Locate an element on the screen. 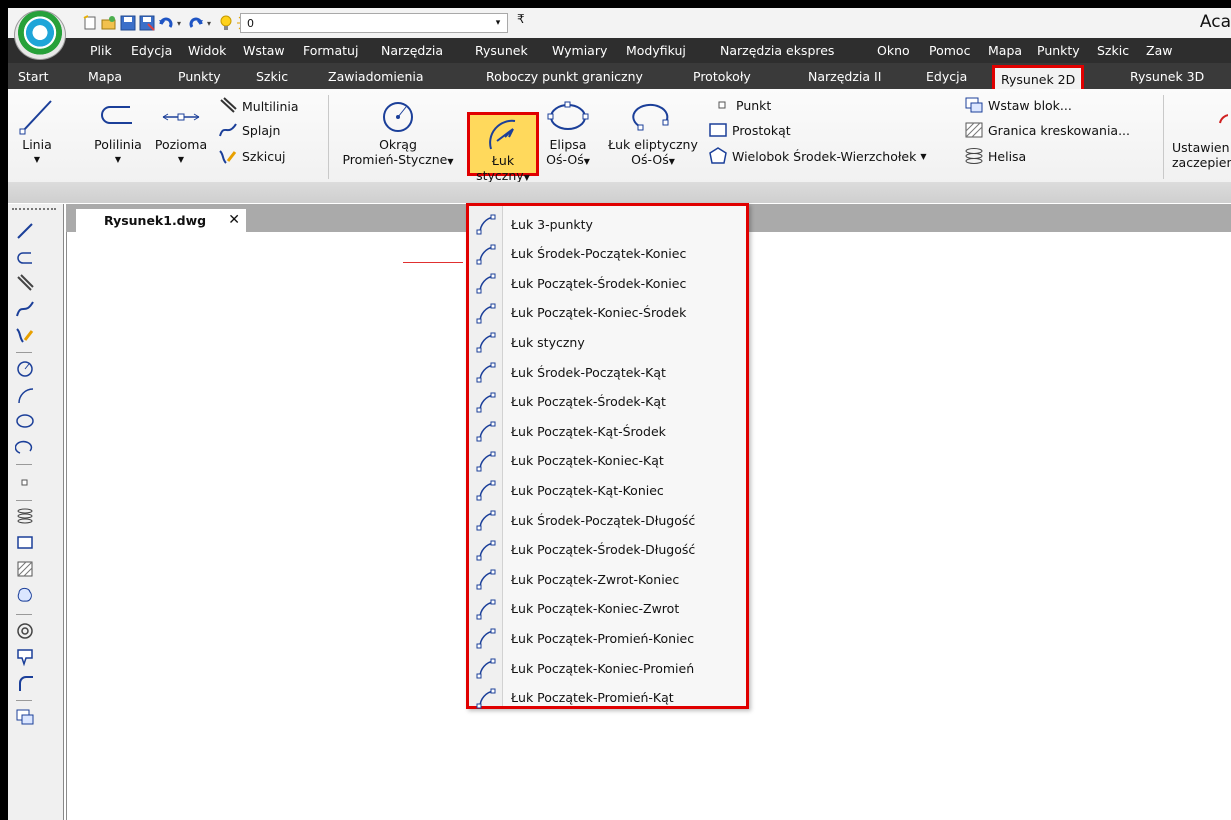 Image resolution: width=1231 pixels, height=820 pixels. menu-item-wymiary: Wymiary is located at coordinates (579, 50).